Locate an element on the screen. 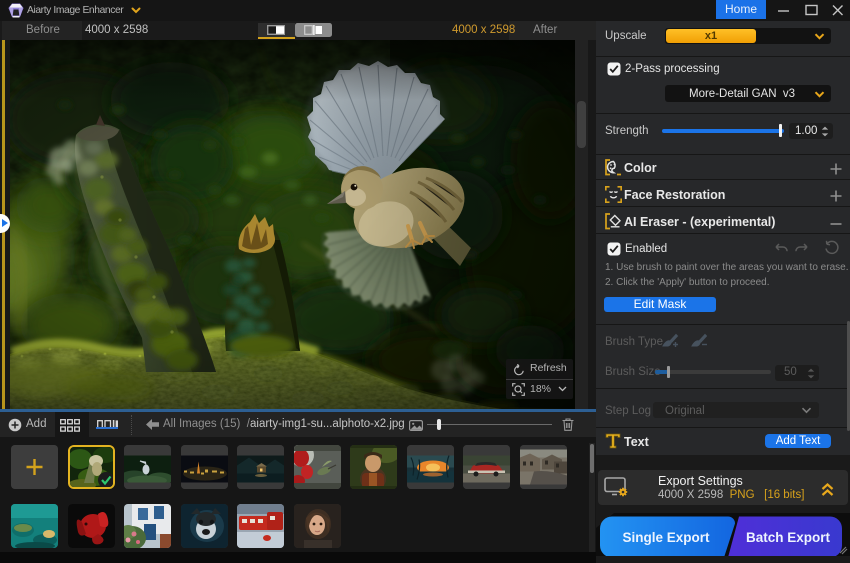  svg-text: Single Export is located at coordinates (666, 537).